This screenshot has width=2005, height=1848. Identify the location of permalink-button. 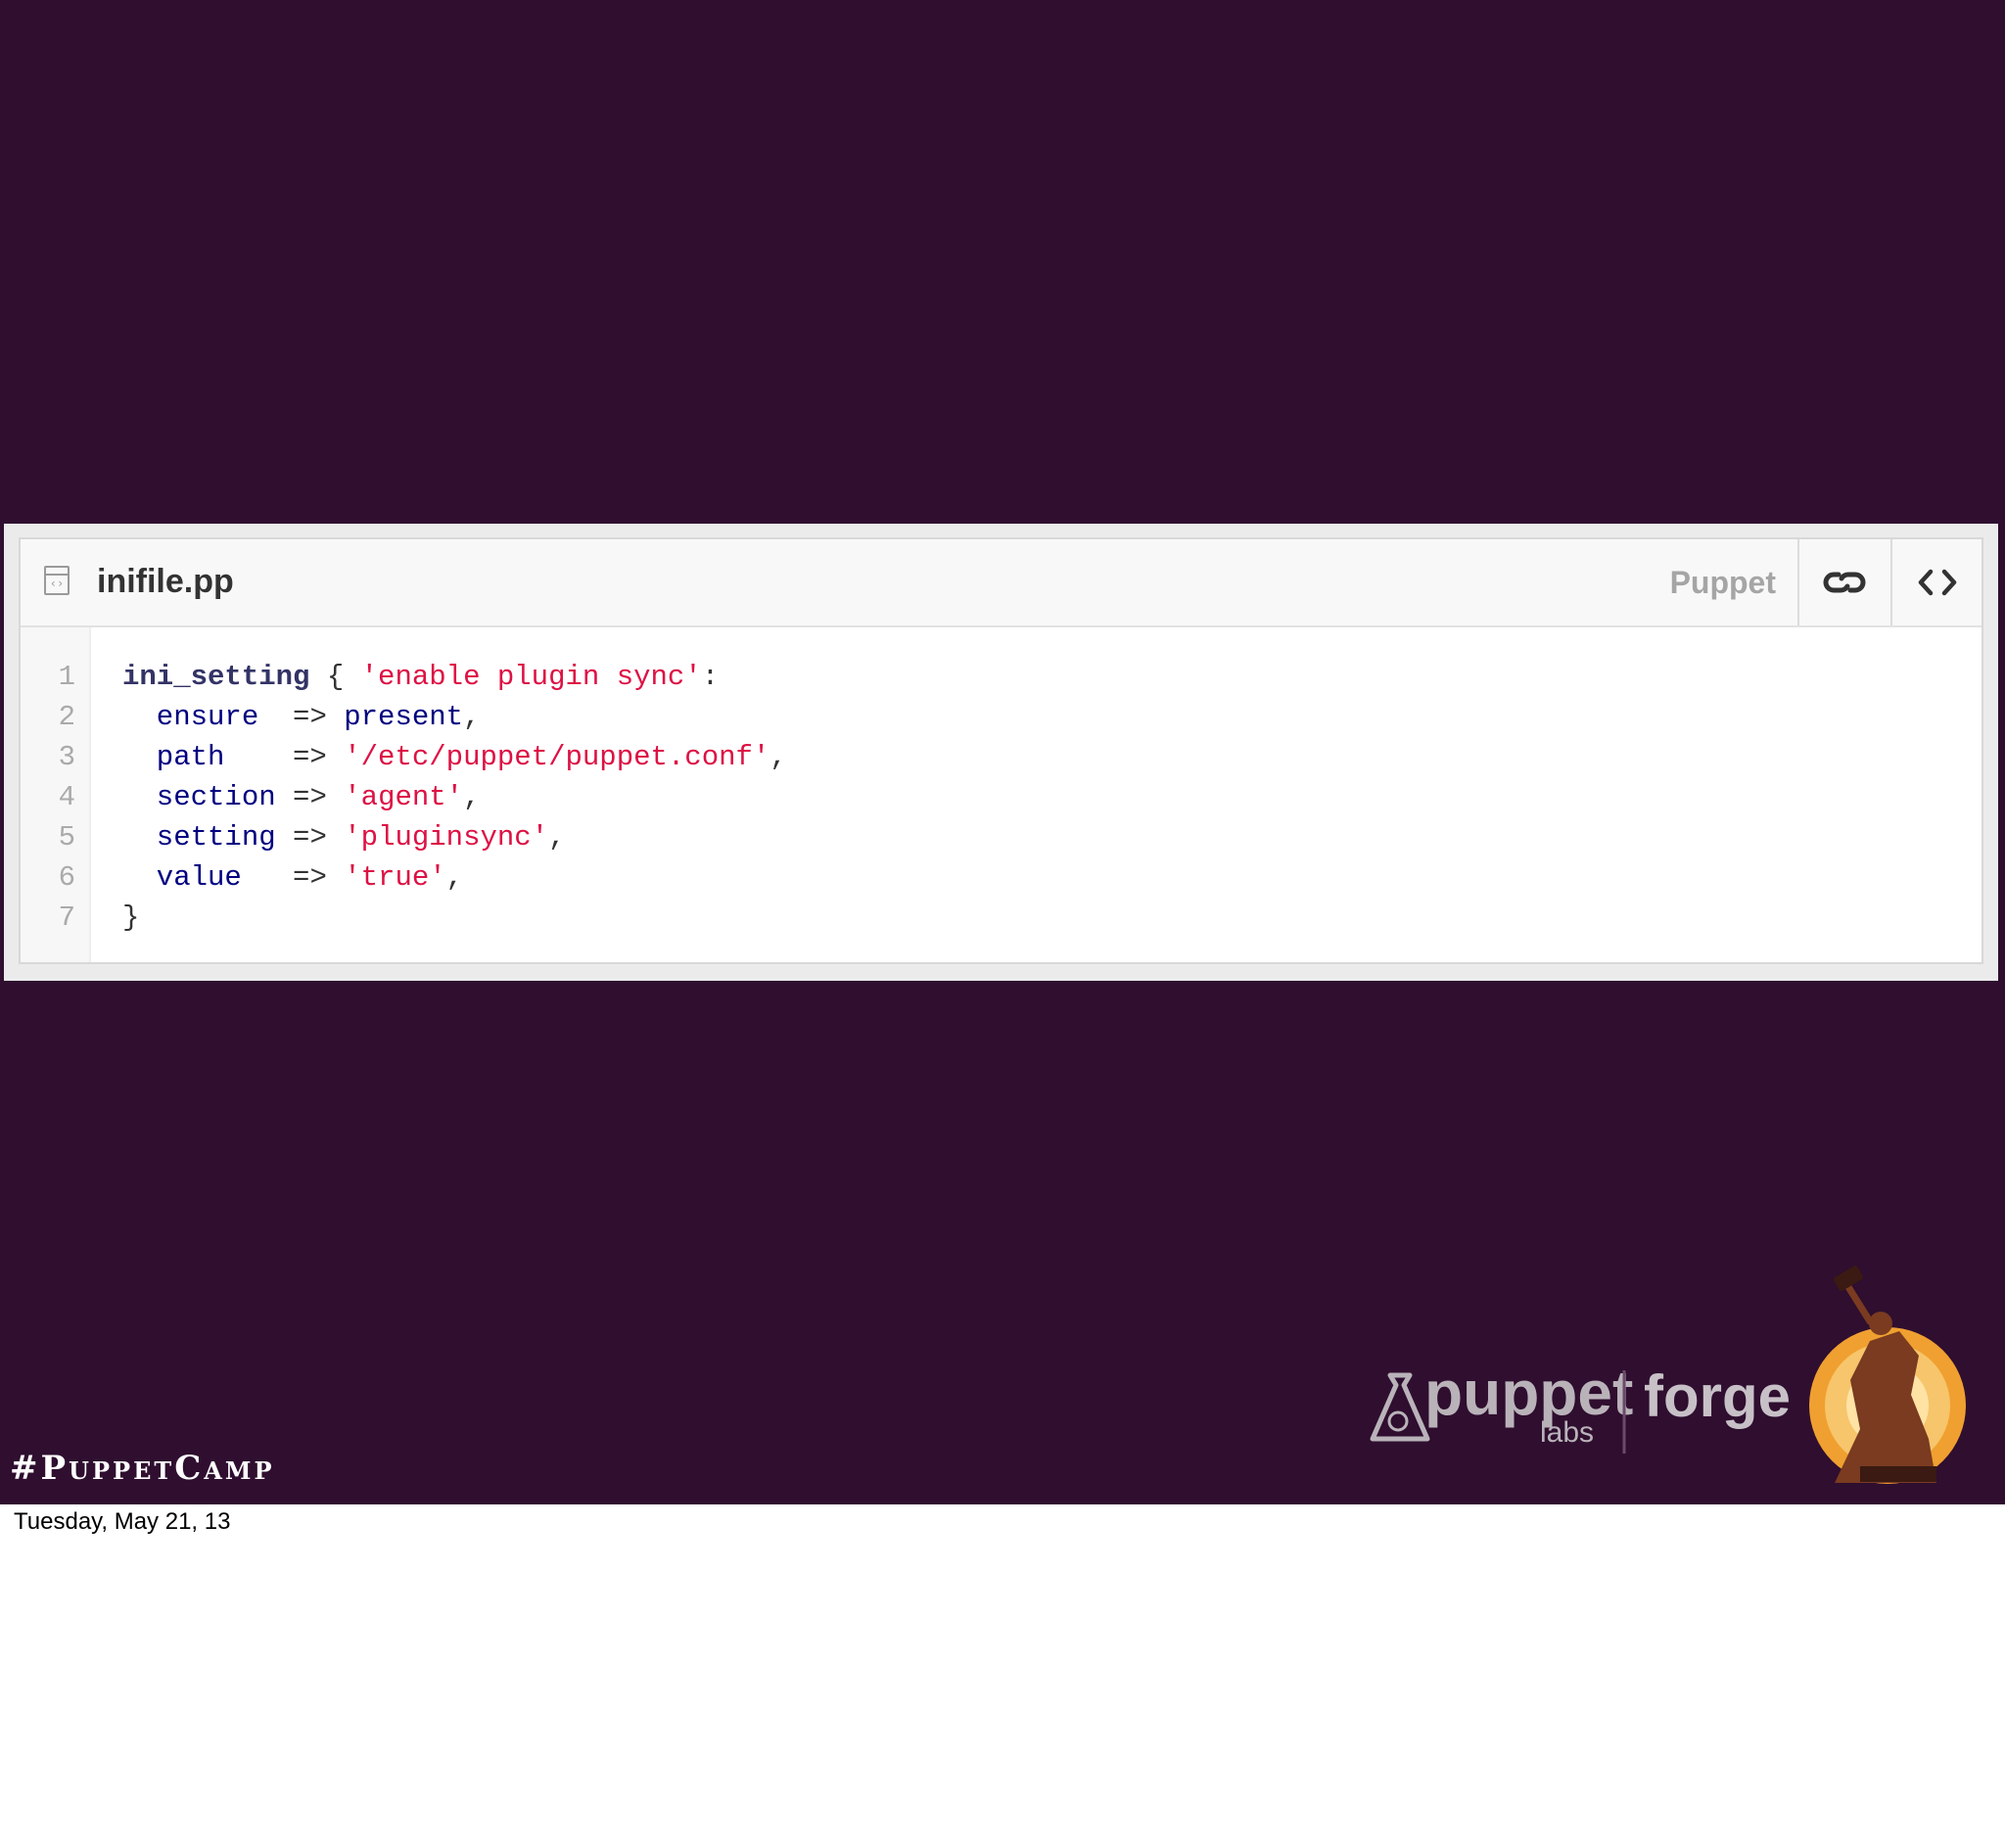
(1842, 582).